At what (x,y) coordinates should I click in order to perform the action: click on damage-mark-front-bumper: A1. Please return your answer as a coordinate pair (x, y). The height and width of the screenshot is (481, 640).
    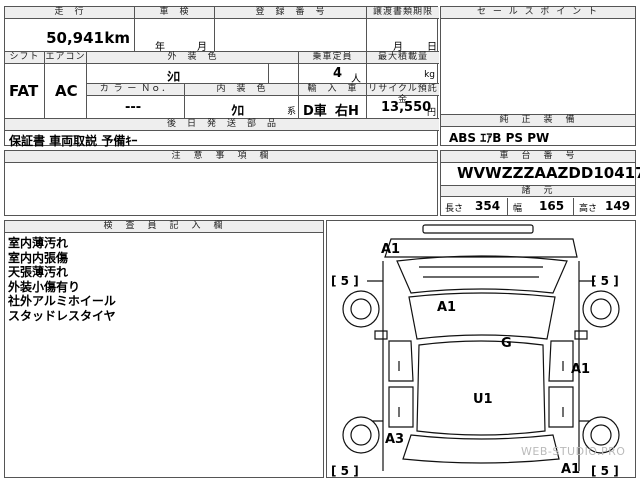
    Looking at the image, I should click on (390, 249).